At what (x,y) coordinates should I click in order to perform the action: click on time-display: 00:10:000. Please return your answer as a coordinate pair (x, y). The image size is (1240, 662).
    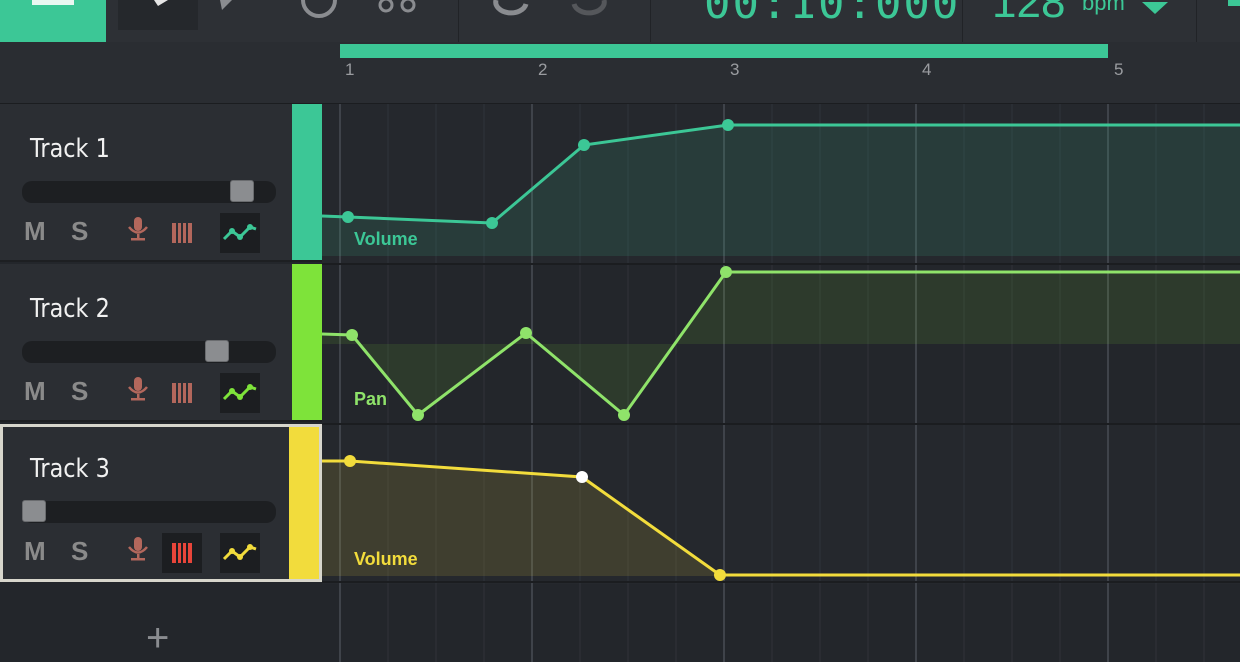
    Looking at the image, I should click on (832, 14).